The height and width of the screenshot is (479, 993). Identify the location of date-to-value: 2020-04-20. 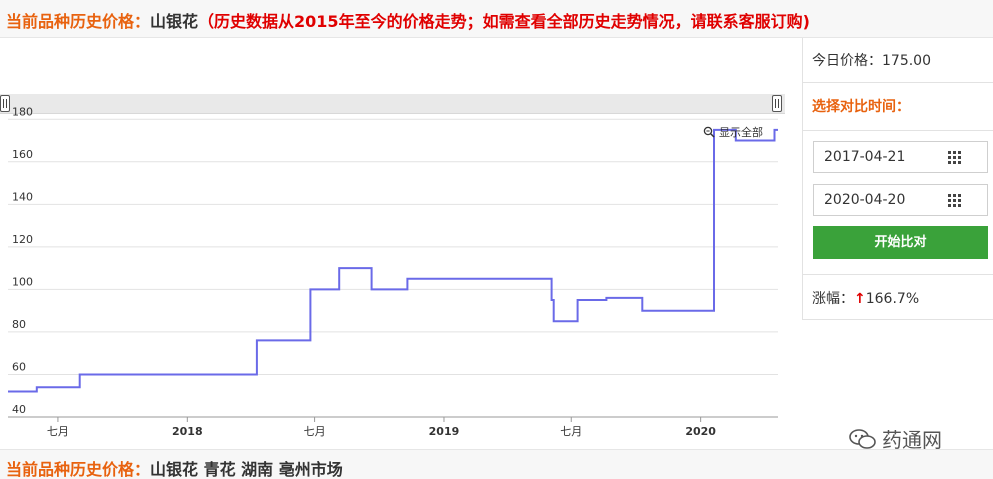
(865, 200).